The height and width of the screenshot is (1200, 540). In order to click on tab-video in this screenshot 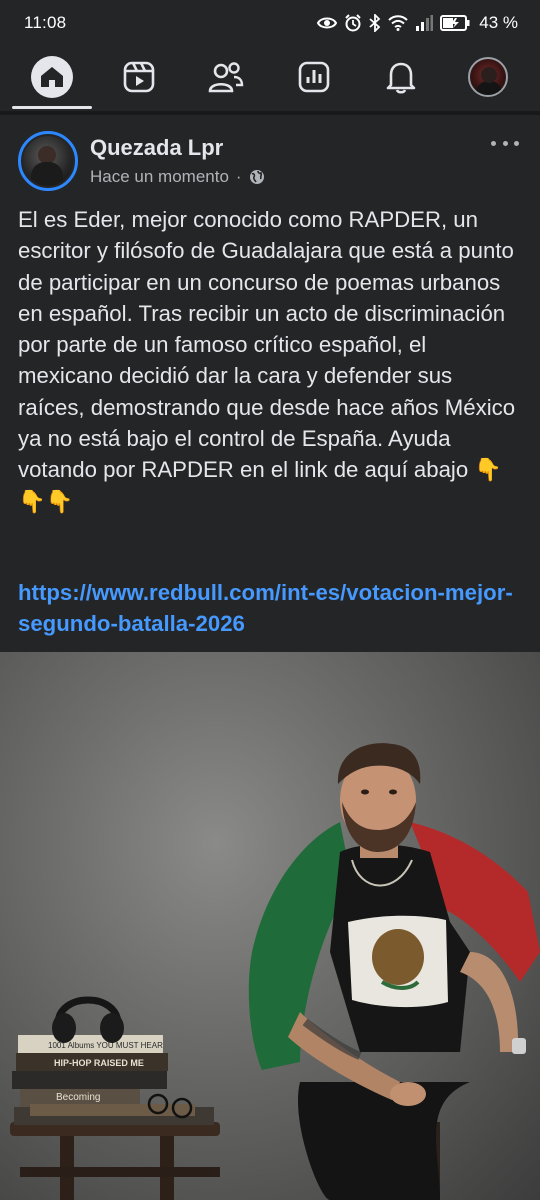, I will do `click(139, 77)`.